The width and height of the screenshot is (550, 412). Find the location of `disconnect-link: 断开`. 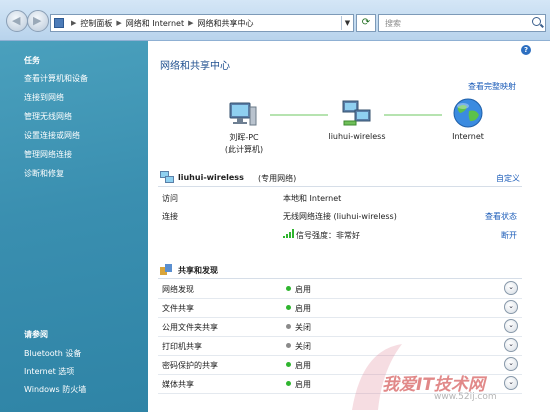

disconnect-link: 断开 is located at coordinates (509, 235).